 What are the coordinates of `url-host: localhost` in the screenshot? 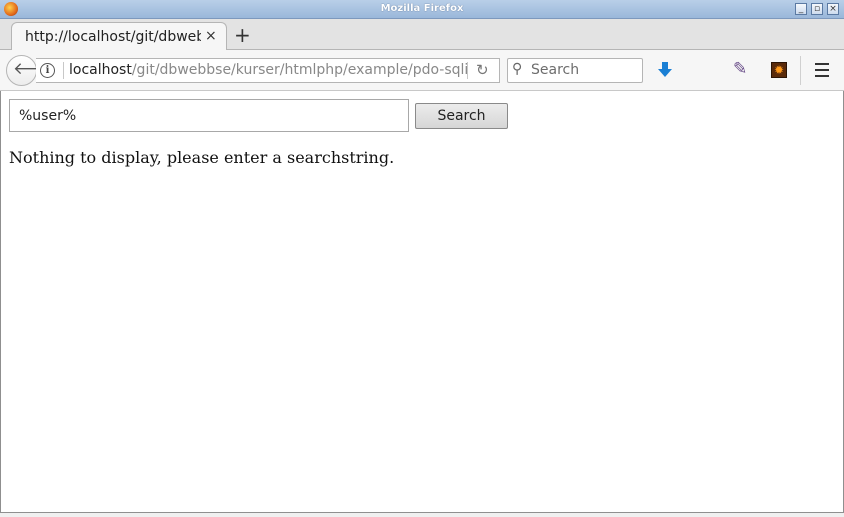 It's located at (100, 70).